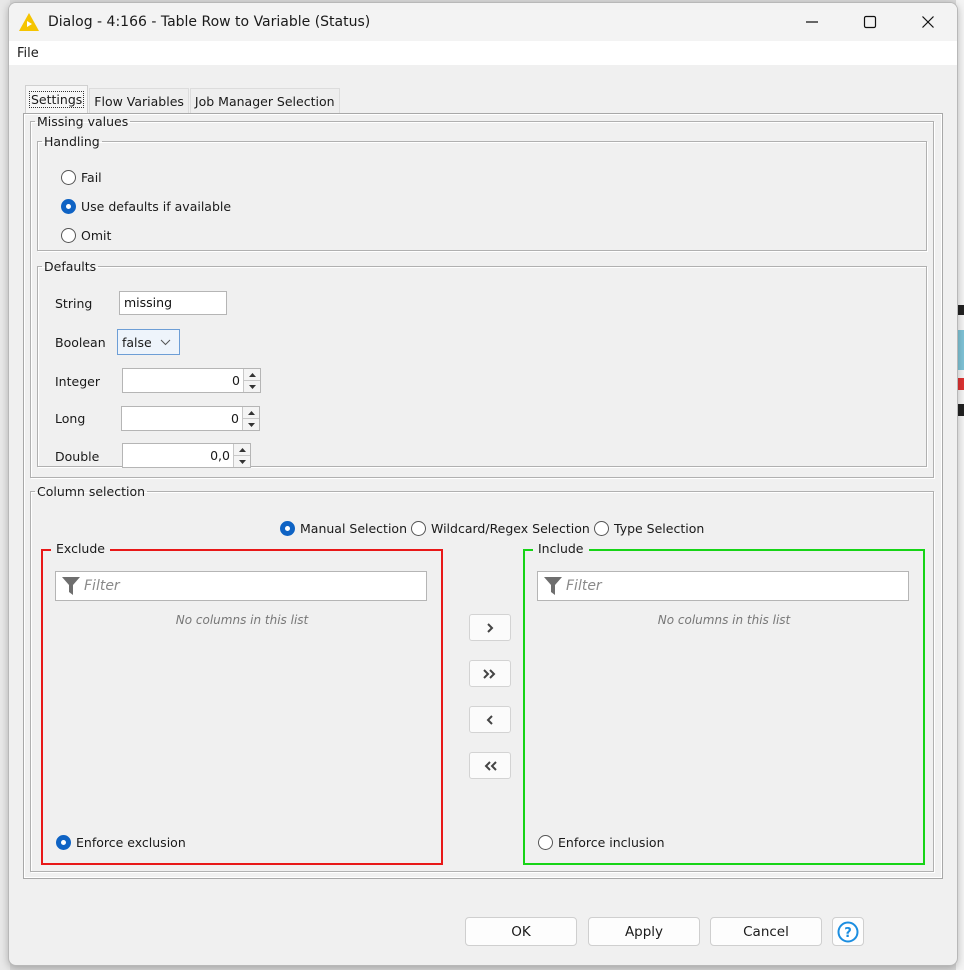 The width and height of the screenshot is (964, 970). Describe the element at coordinates (766, 931) in the screenshot. I see `cancel-button: Cancel` at that location.